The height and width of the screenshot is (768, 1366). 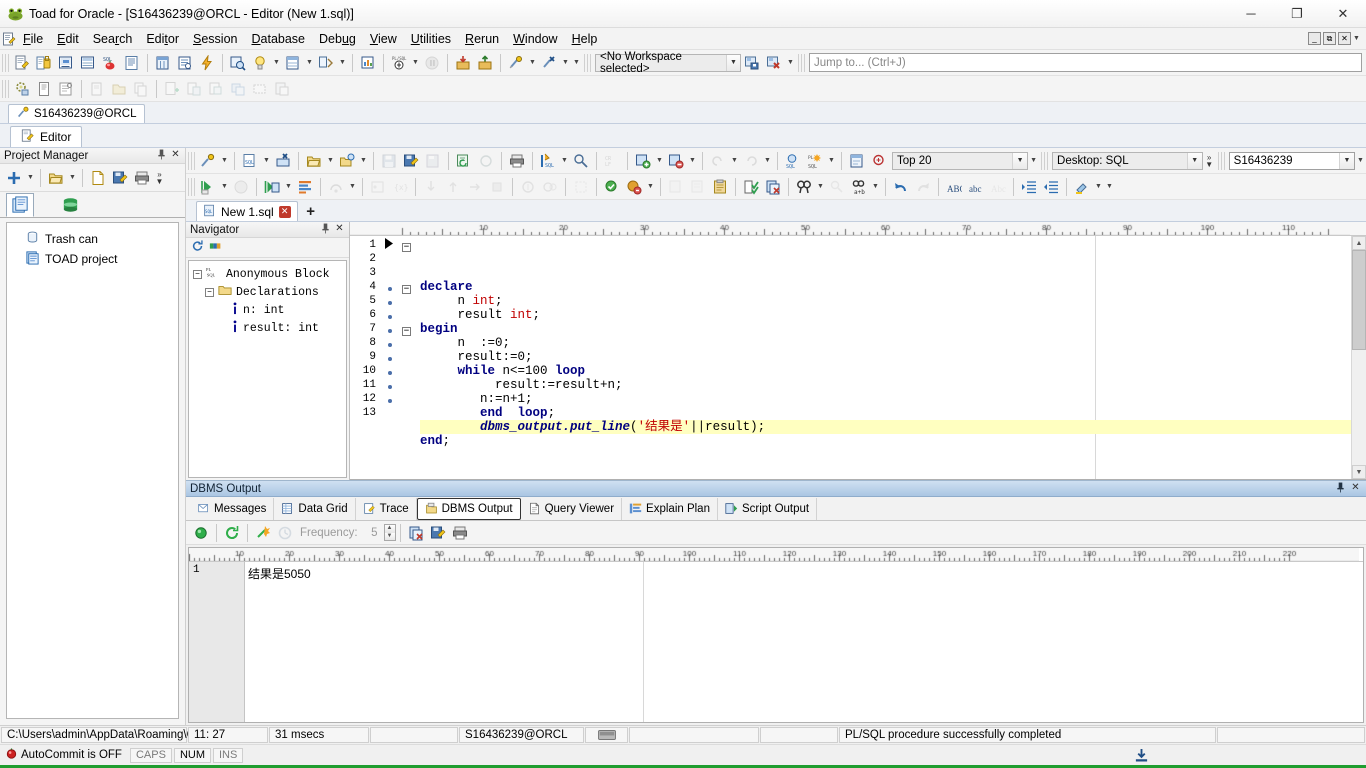 I want to click on plsql-debug-icon: PL/SQL, so click(x=399, y=63).